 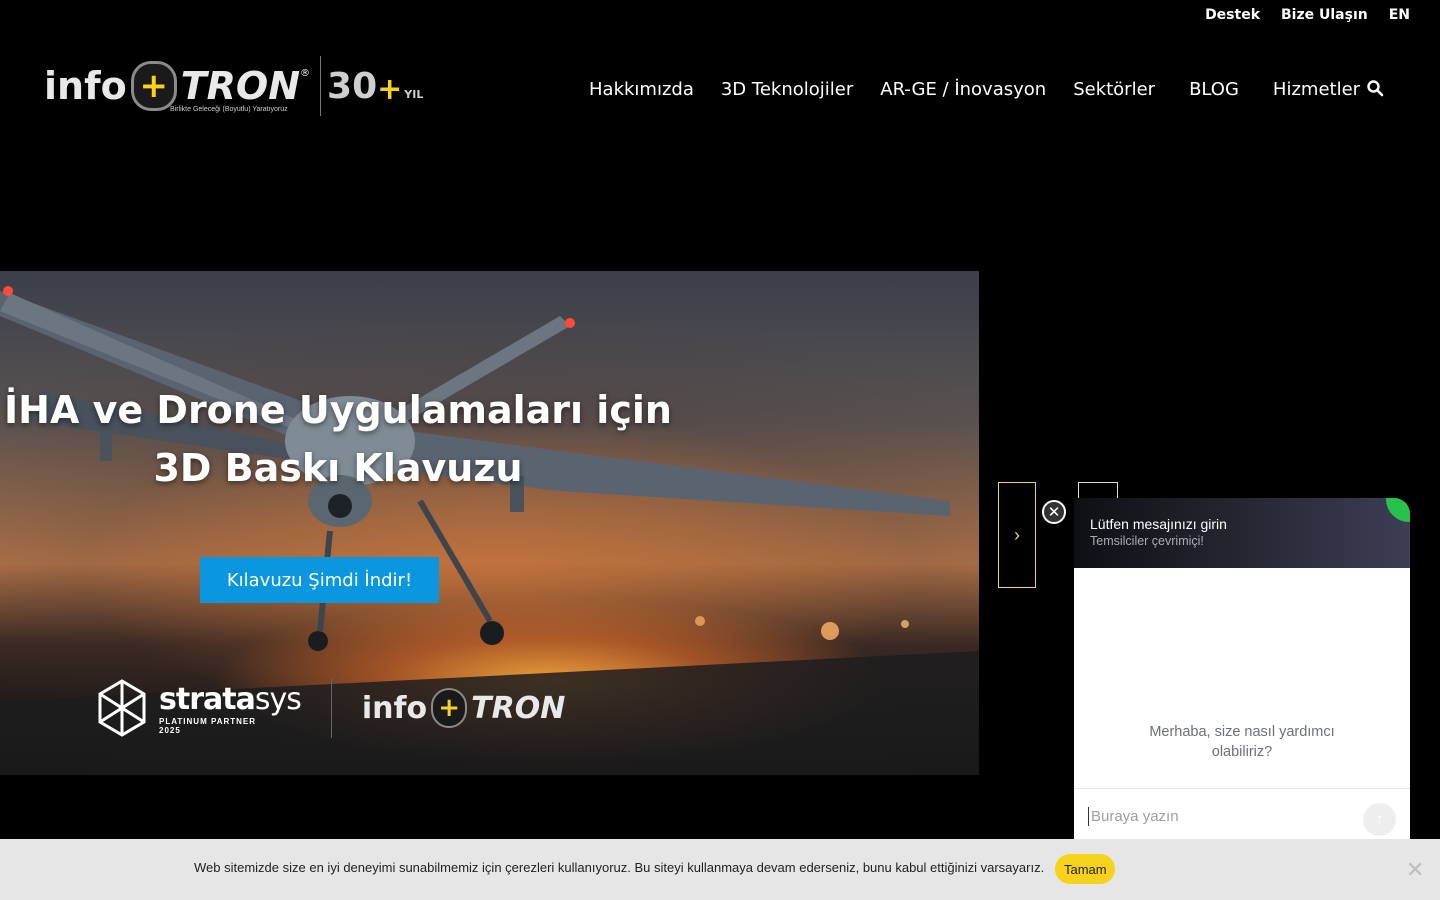 What do you see at coordinates (1220, 816) in the screenshot?
I see `chat-message-input` at bounding box center [1220, 816].